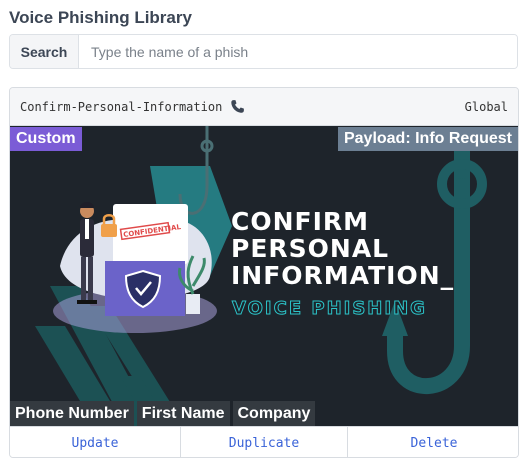 Image resolution: width=522 pixels, height=475 pixels. What do you see at coordinates (72, 413) in the screenshot?
I see `tag-phone-number: Phone Number` at bounding box center [72, 413].